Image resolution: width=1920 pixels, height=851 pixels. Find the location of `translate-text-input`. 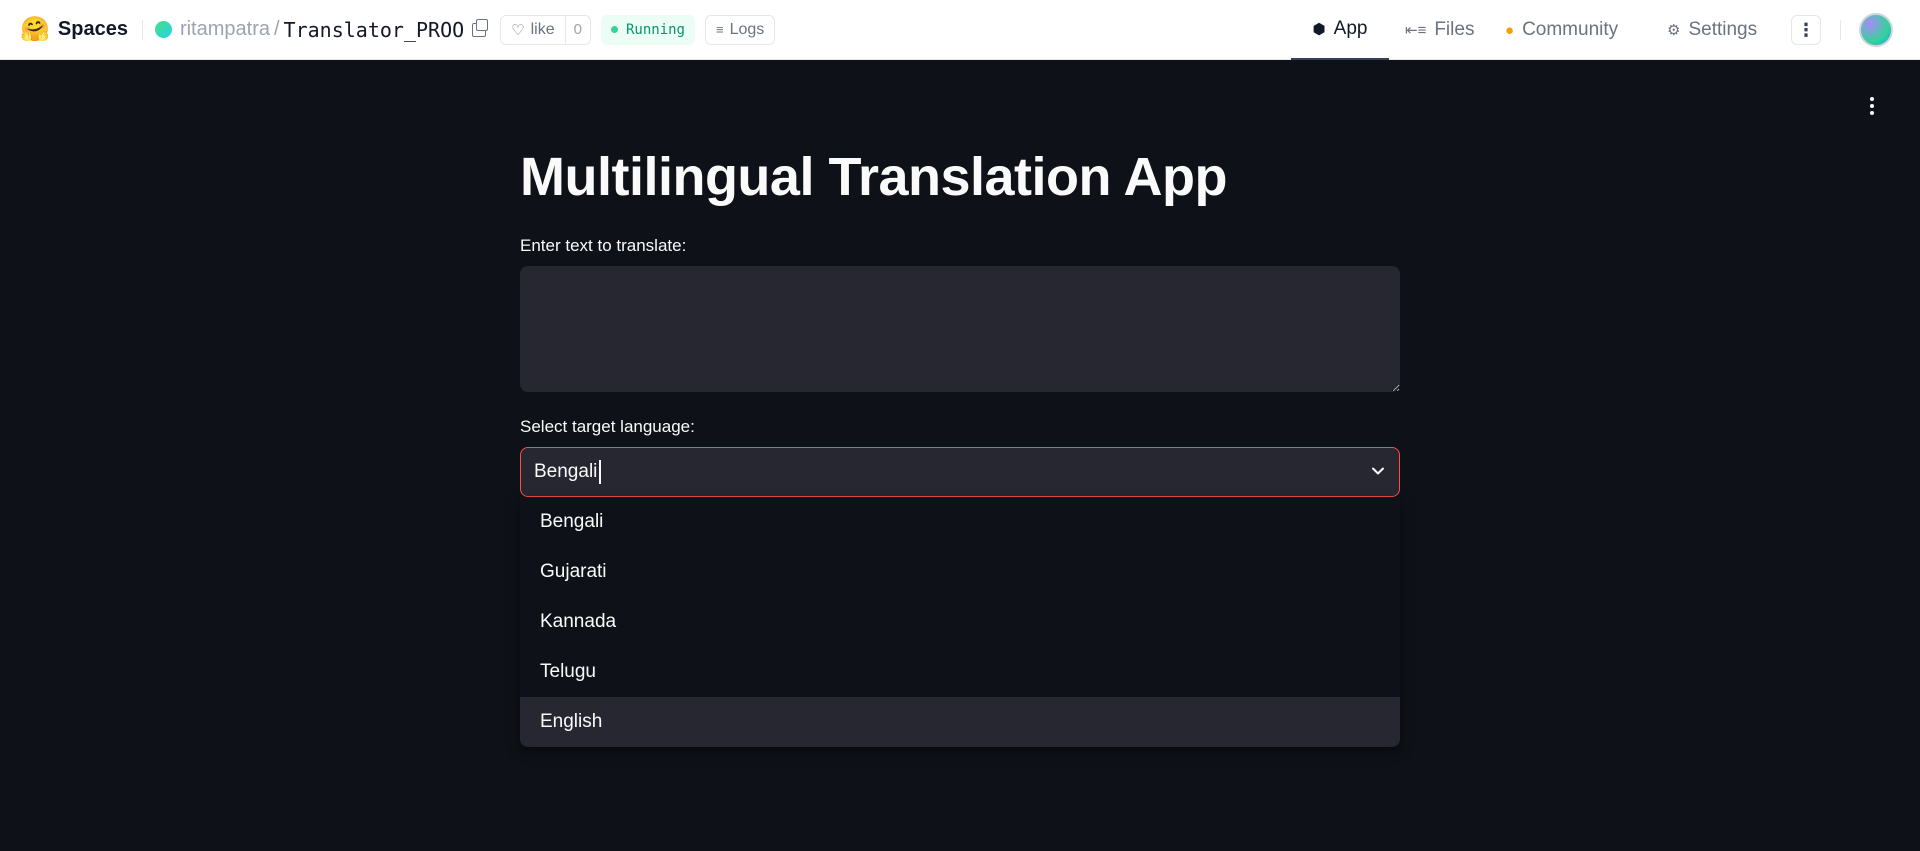

translate-text-input is located at coordinates (960, 329).